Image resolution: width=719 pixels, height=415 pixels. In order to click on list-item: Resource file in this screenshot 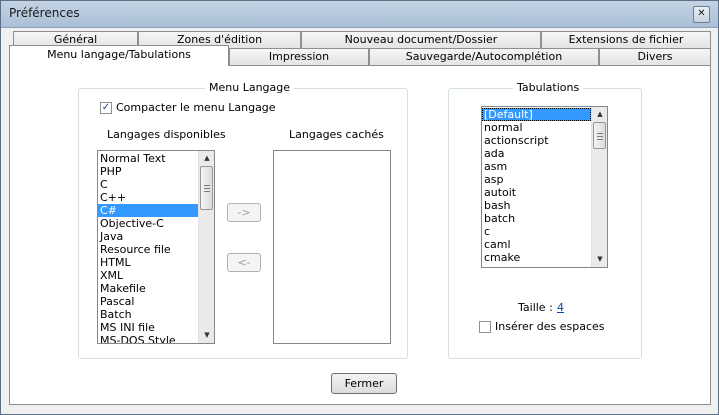, I will do `click(148, 249)`.